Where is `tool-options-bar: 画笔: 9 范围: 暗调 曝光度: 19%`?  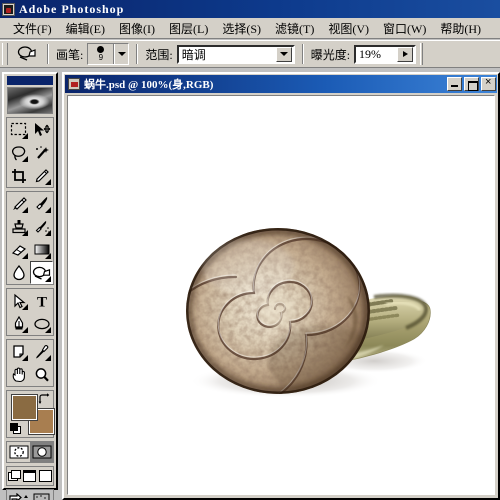
tool-options-bar: 画笔: 9 范围: 暗调 曝光度: 19% is located at coordinates (250, 54).